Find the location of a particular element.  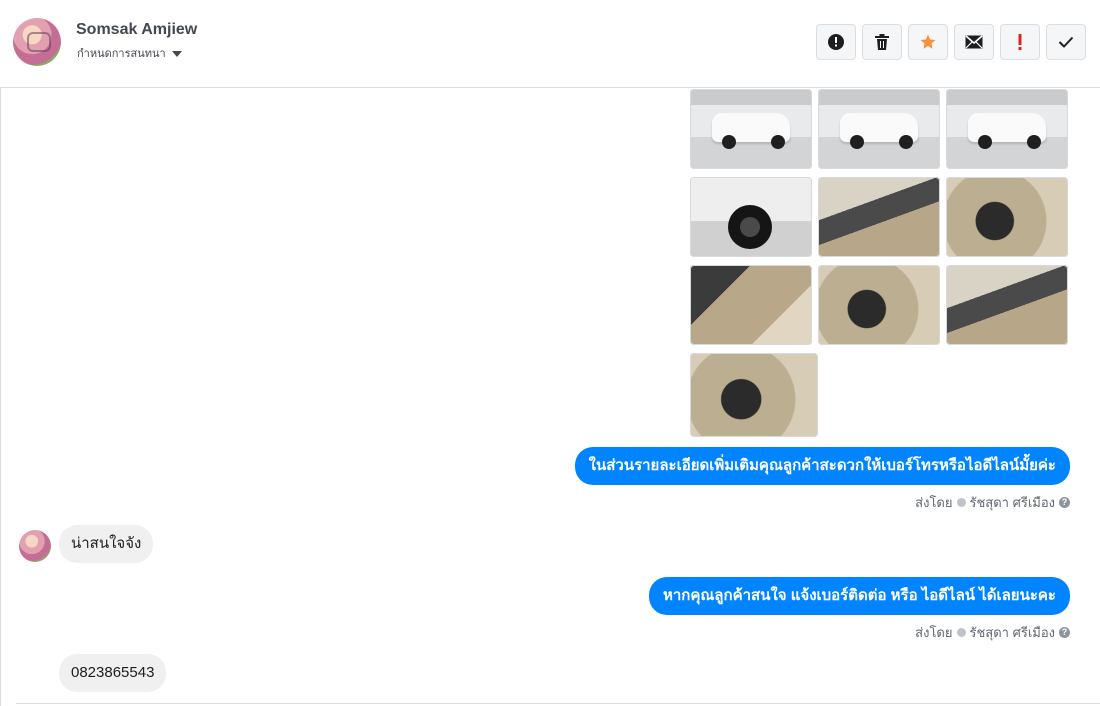

photo-car-front is located at coordinates (751, 129).